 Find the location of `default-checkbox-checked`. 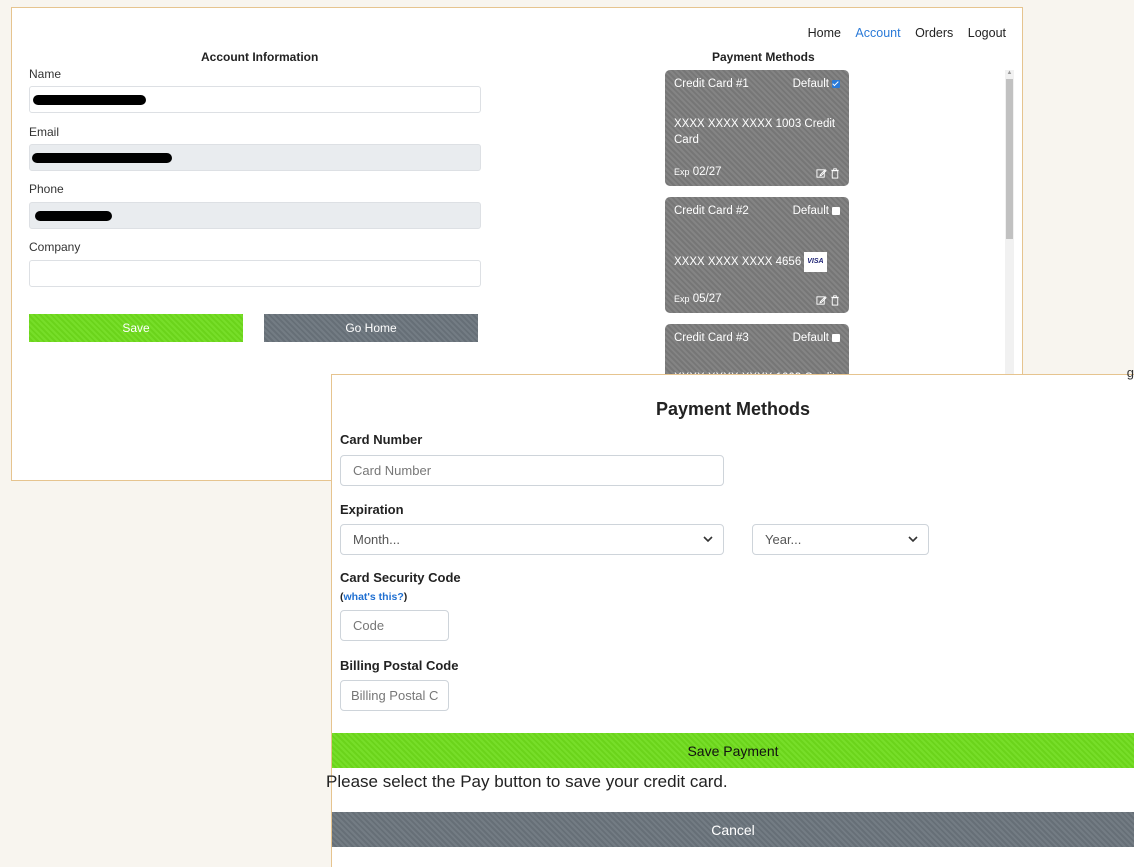

default-checkbox-checked is located at coordinates (836, 84).